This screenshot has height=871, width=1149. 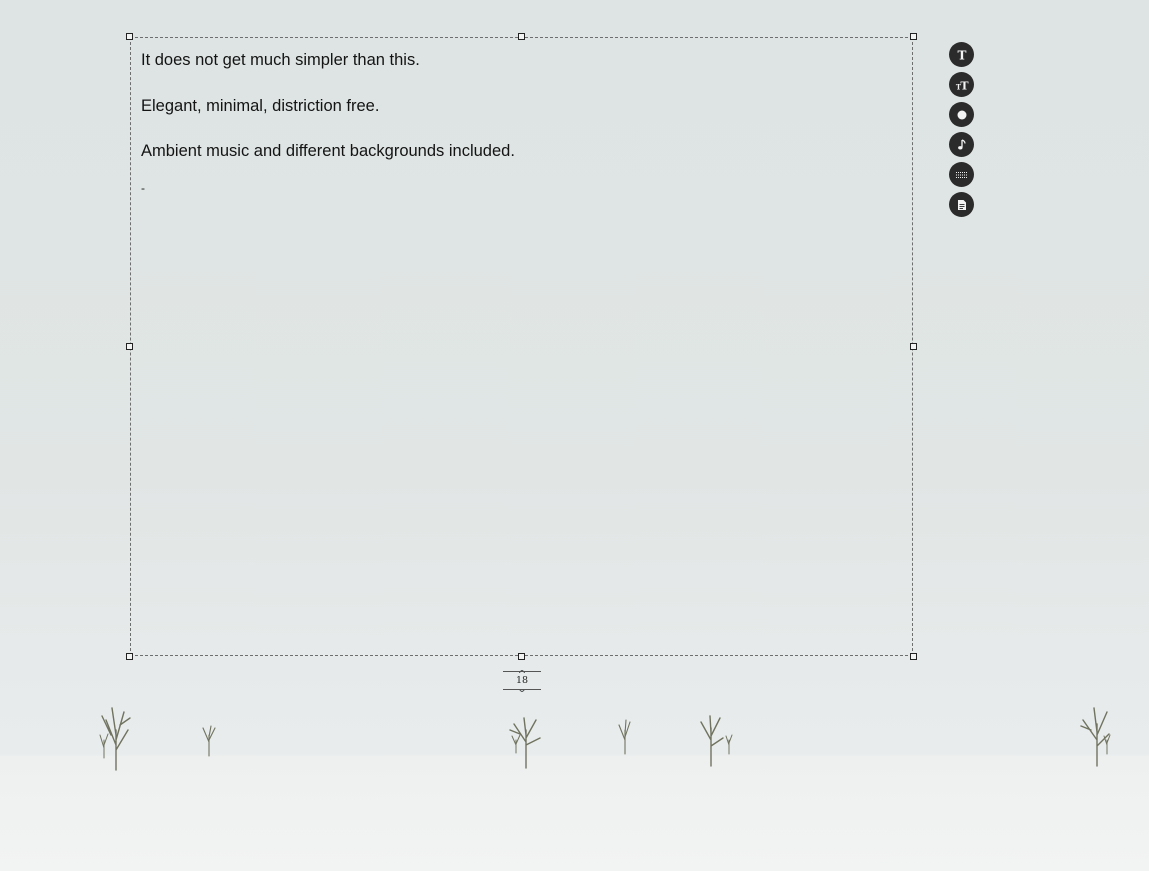 I want to click on text-caret: -, so click(x=143, y=187).